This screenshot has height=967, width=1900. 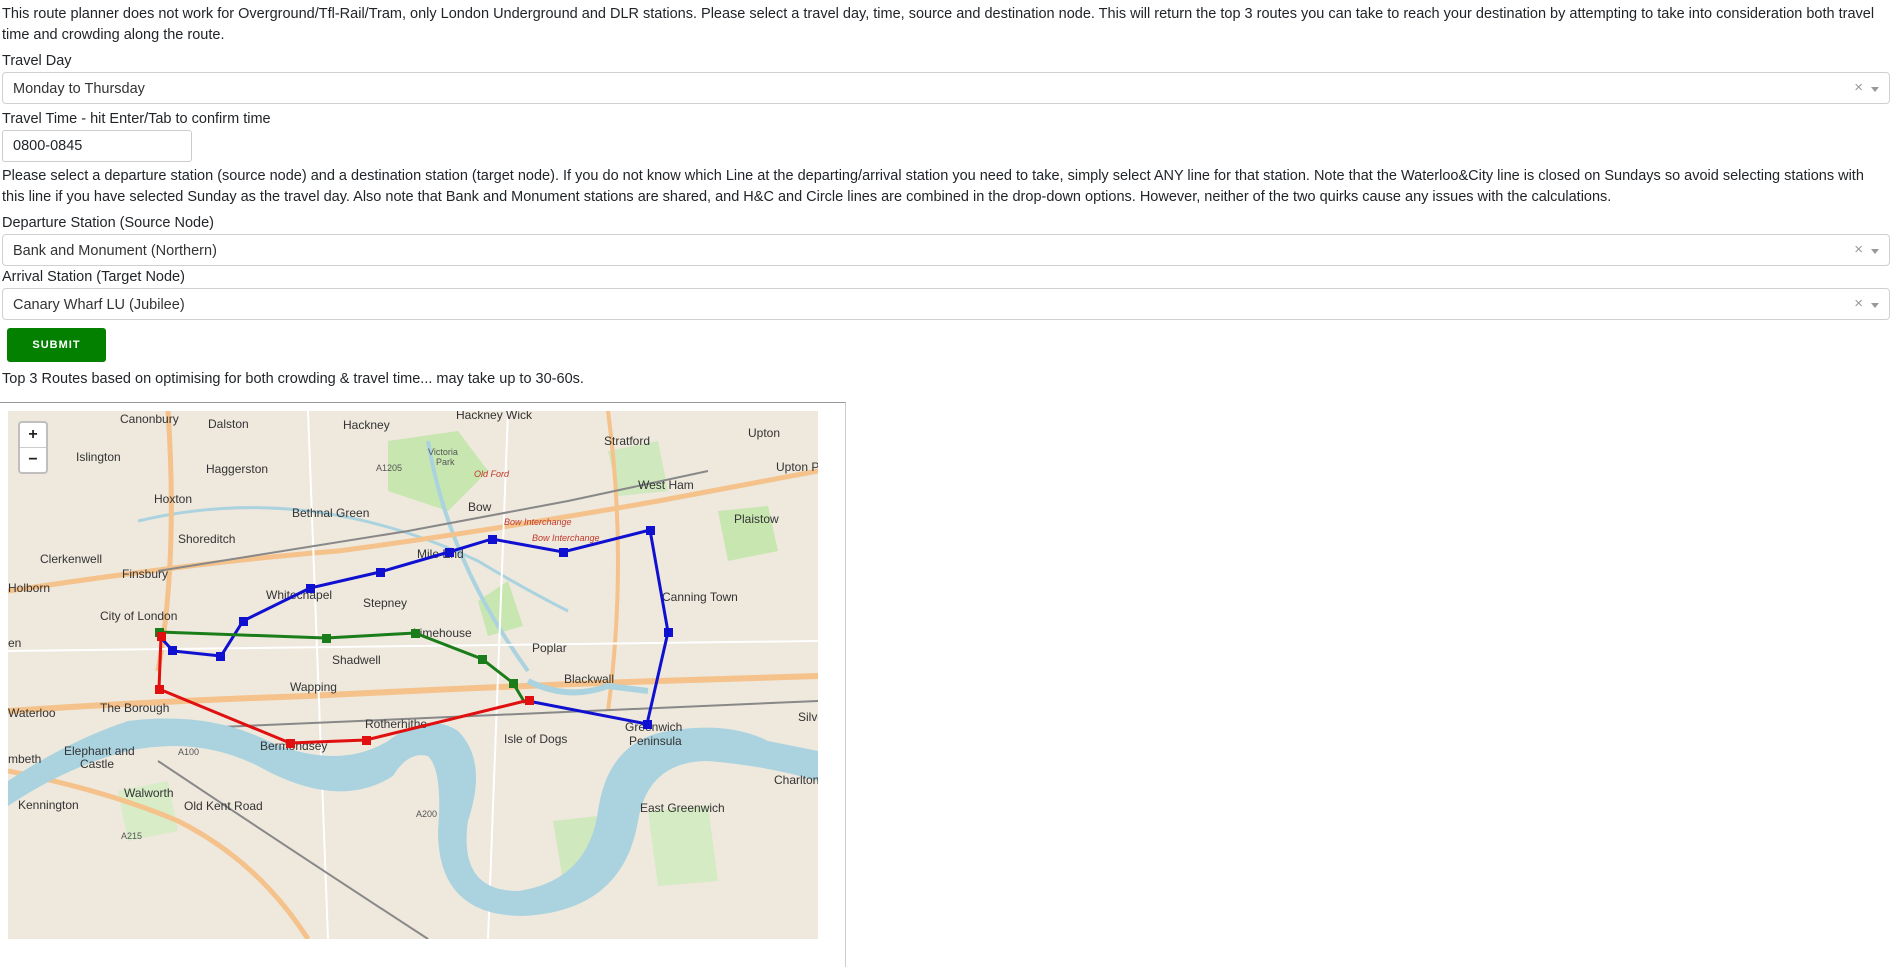 What do you see at coordinates (149, 419) in the screenshot?
I see `place-label: Canonbury` at bounding box center [149, 419].